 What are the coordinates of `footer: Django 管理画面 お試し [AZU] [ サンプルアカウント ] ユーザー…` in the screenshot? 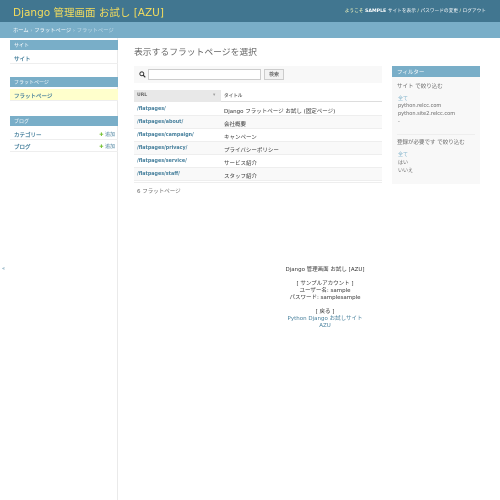 It's located at (325, 298).